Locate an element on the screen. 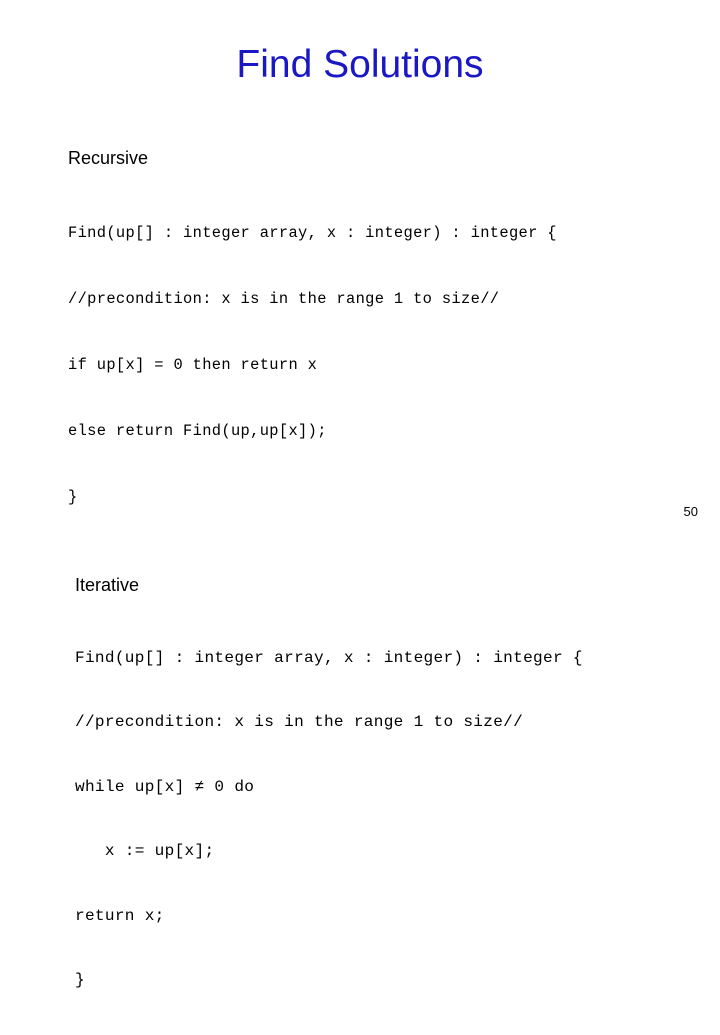  page-title: Find Solutions is located at coordinates (360, 64).